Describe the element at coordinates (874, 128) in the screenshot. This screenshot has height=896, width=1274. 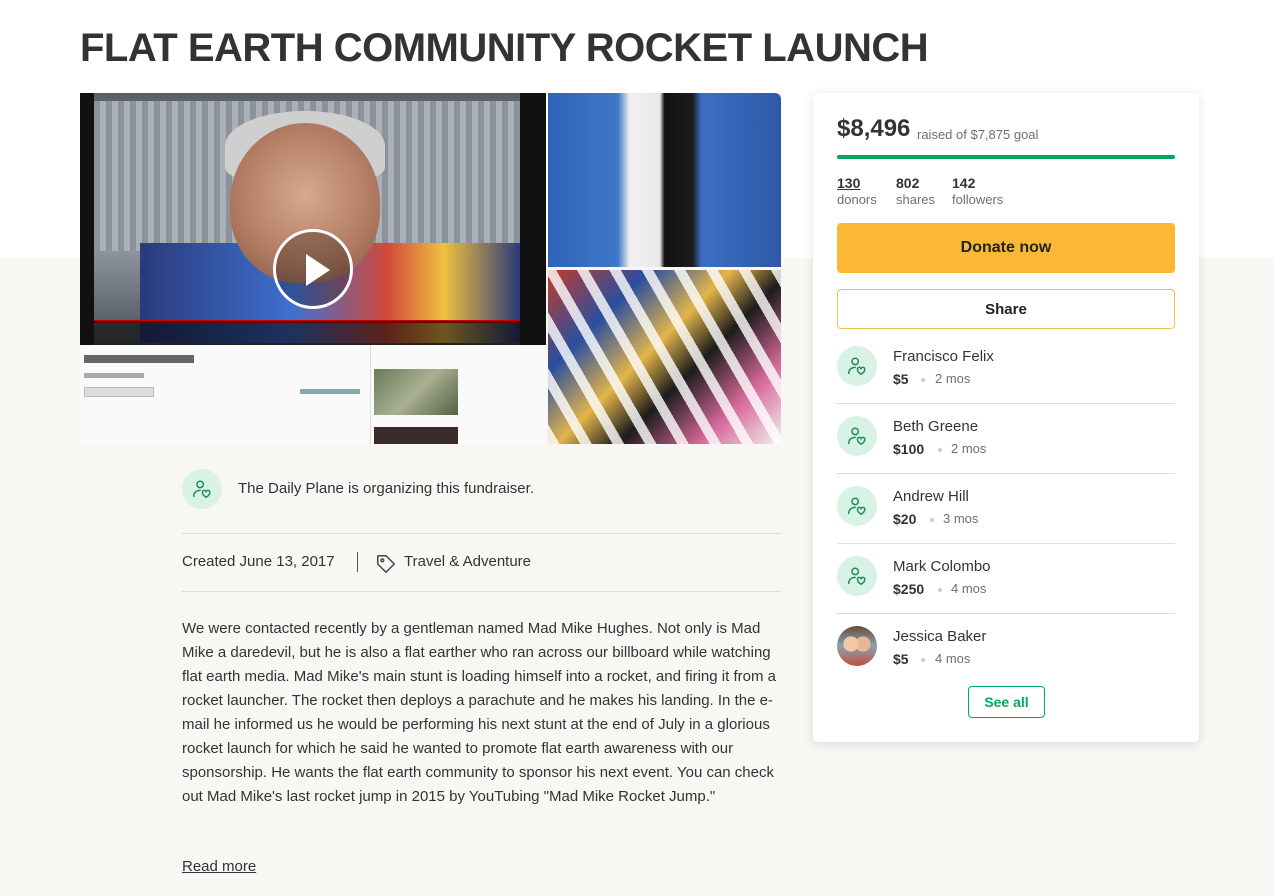
I see `amount-raised: $8,496` at that location.